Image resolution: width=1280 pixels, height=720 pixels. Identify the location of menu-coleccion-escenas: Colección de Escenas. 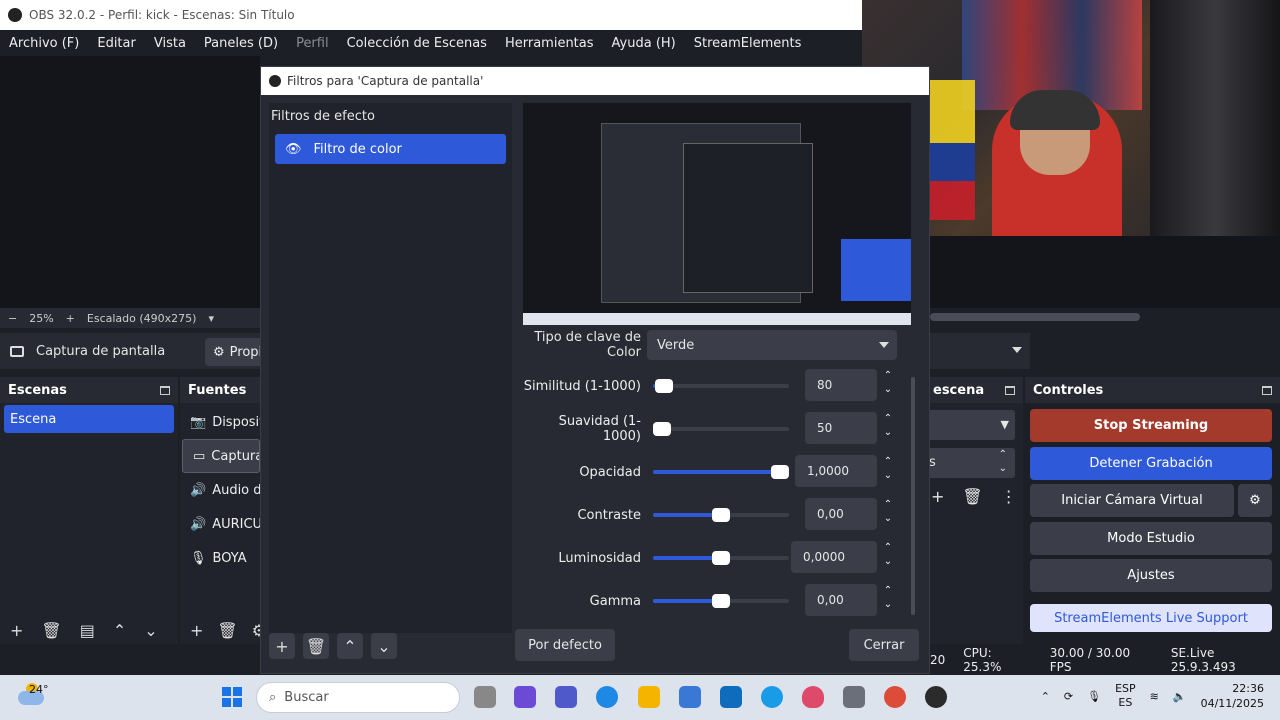
(417, 43).